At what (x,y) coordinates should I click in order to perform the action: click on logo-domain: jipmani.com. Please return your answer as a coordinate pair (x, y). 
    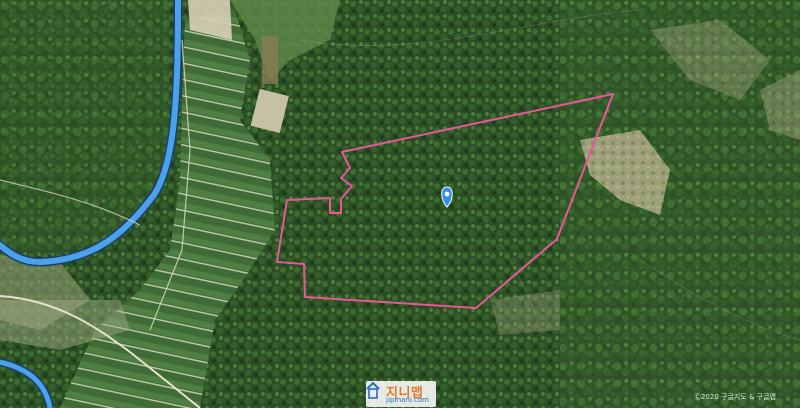
    Looking at the image, I should click on (407, 400).